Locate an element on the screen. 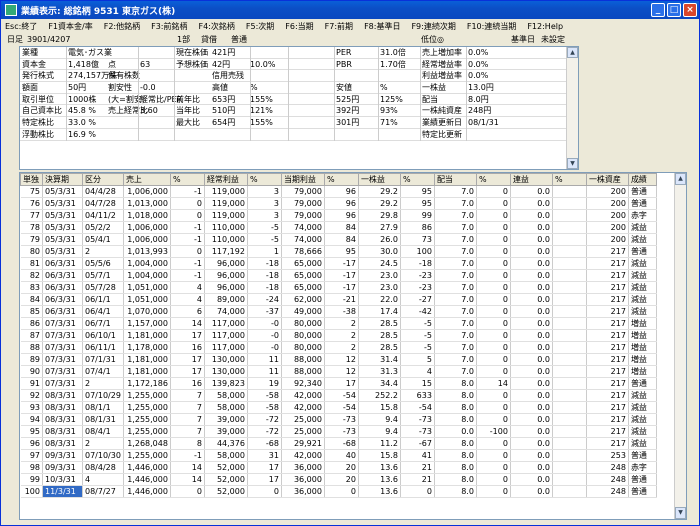 Image resolution: width=700 pixels, height=526 pixels. table-cell: 1,181,000 is located at coordinates (147, 371).